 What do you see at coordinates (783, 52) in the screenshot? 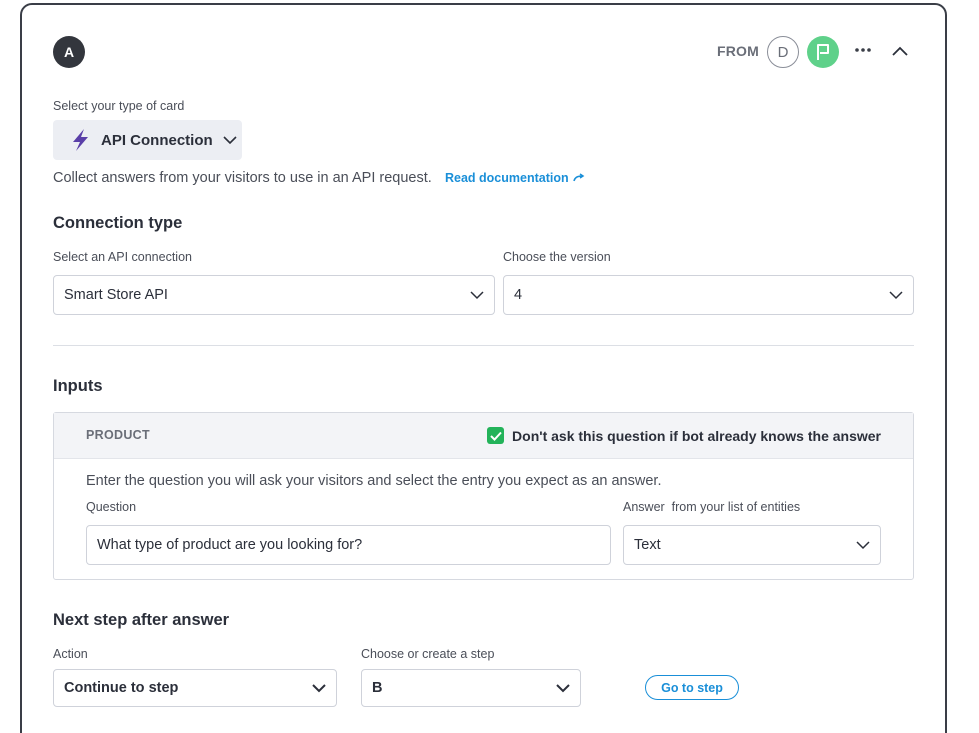
I see `from-step-d: D` at bounding box center [783, 52].